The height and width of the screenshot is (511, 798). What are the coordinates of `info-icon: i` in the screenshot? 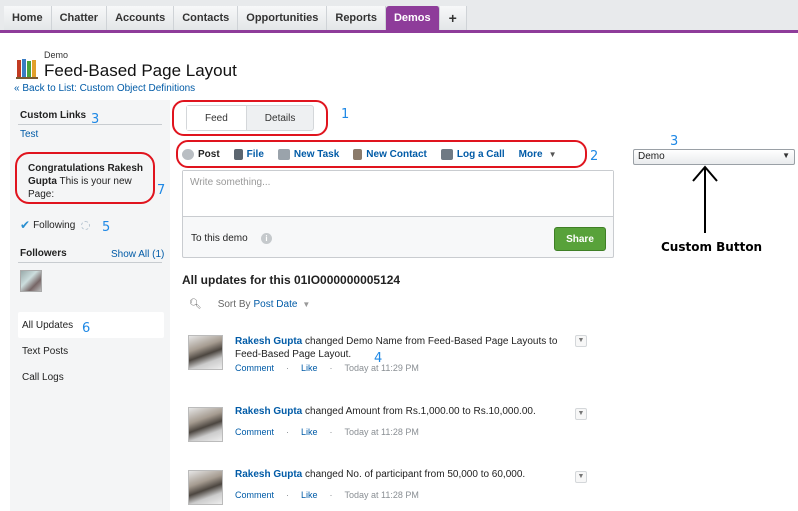 It's located at (266, 238).